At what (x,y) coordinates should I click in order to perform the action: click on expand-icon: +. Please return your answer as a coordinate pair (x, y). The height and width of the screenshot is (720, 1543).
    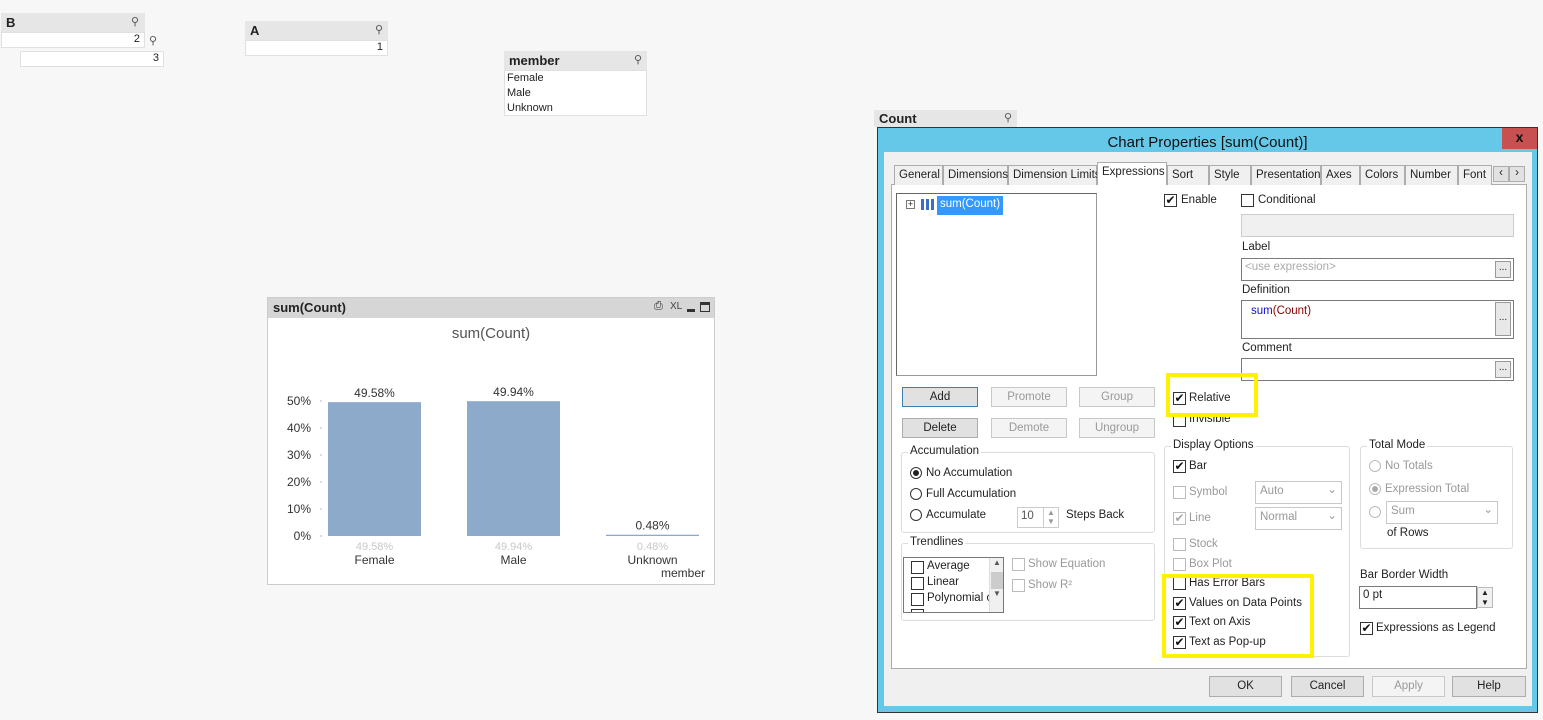
    Looking at the image, I should click on (910, 204).